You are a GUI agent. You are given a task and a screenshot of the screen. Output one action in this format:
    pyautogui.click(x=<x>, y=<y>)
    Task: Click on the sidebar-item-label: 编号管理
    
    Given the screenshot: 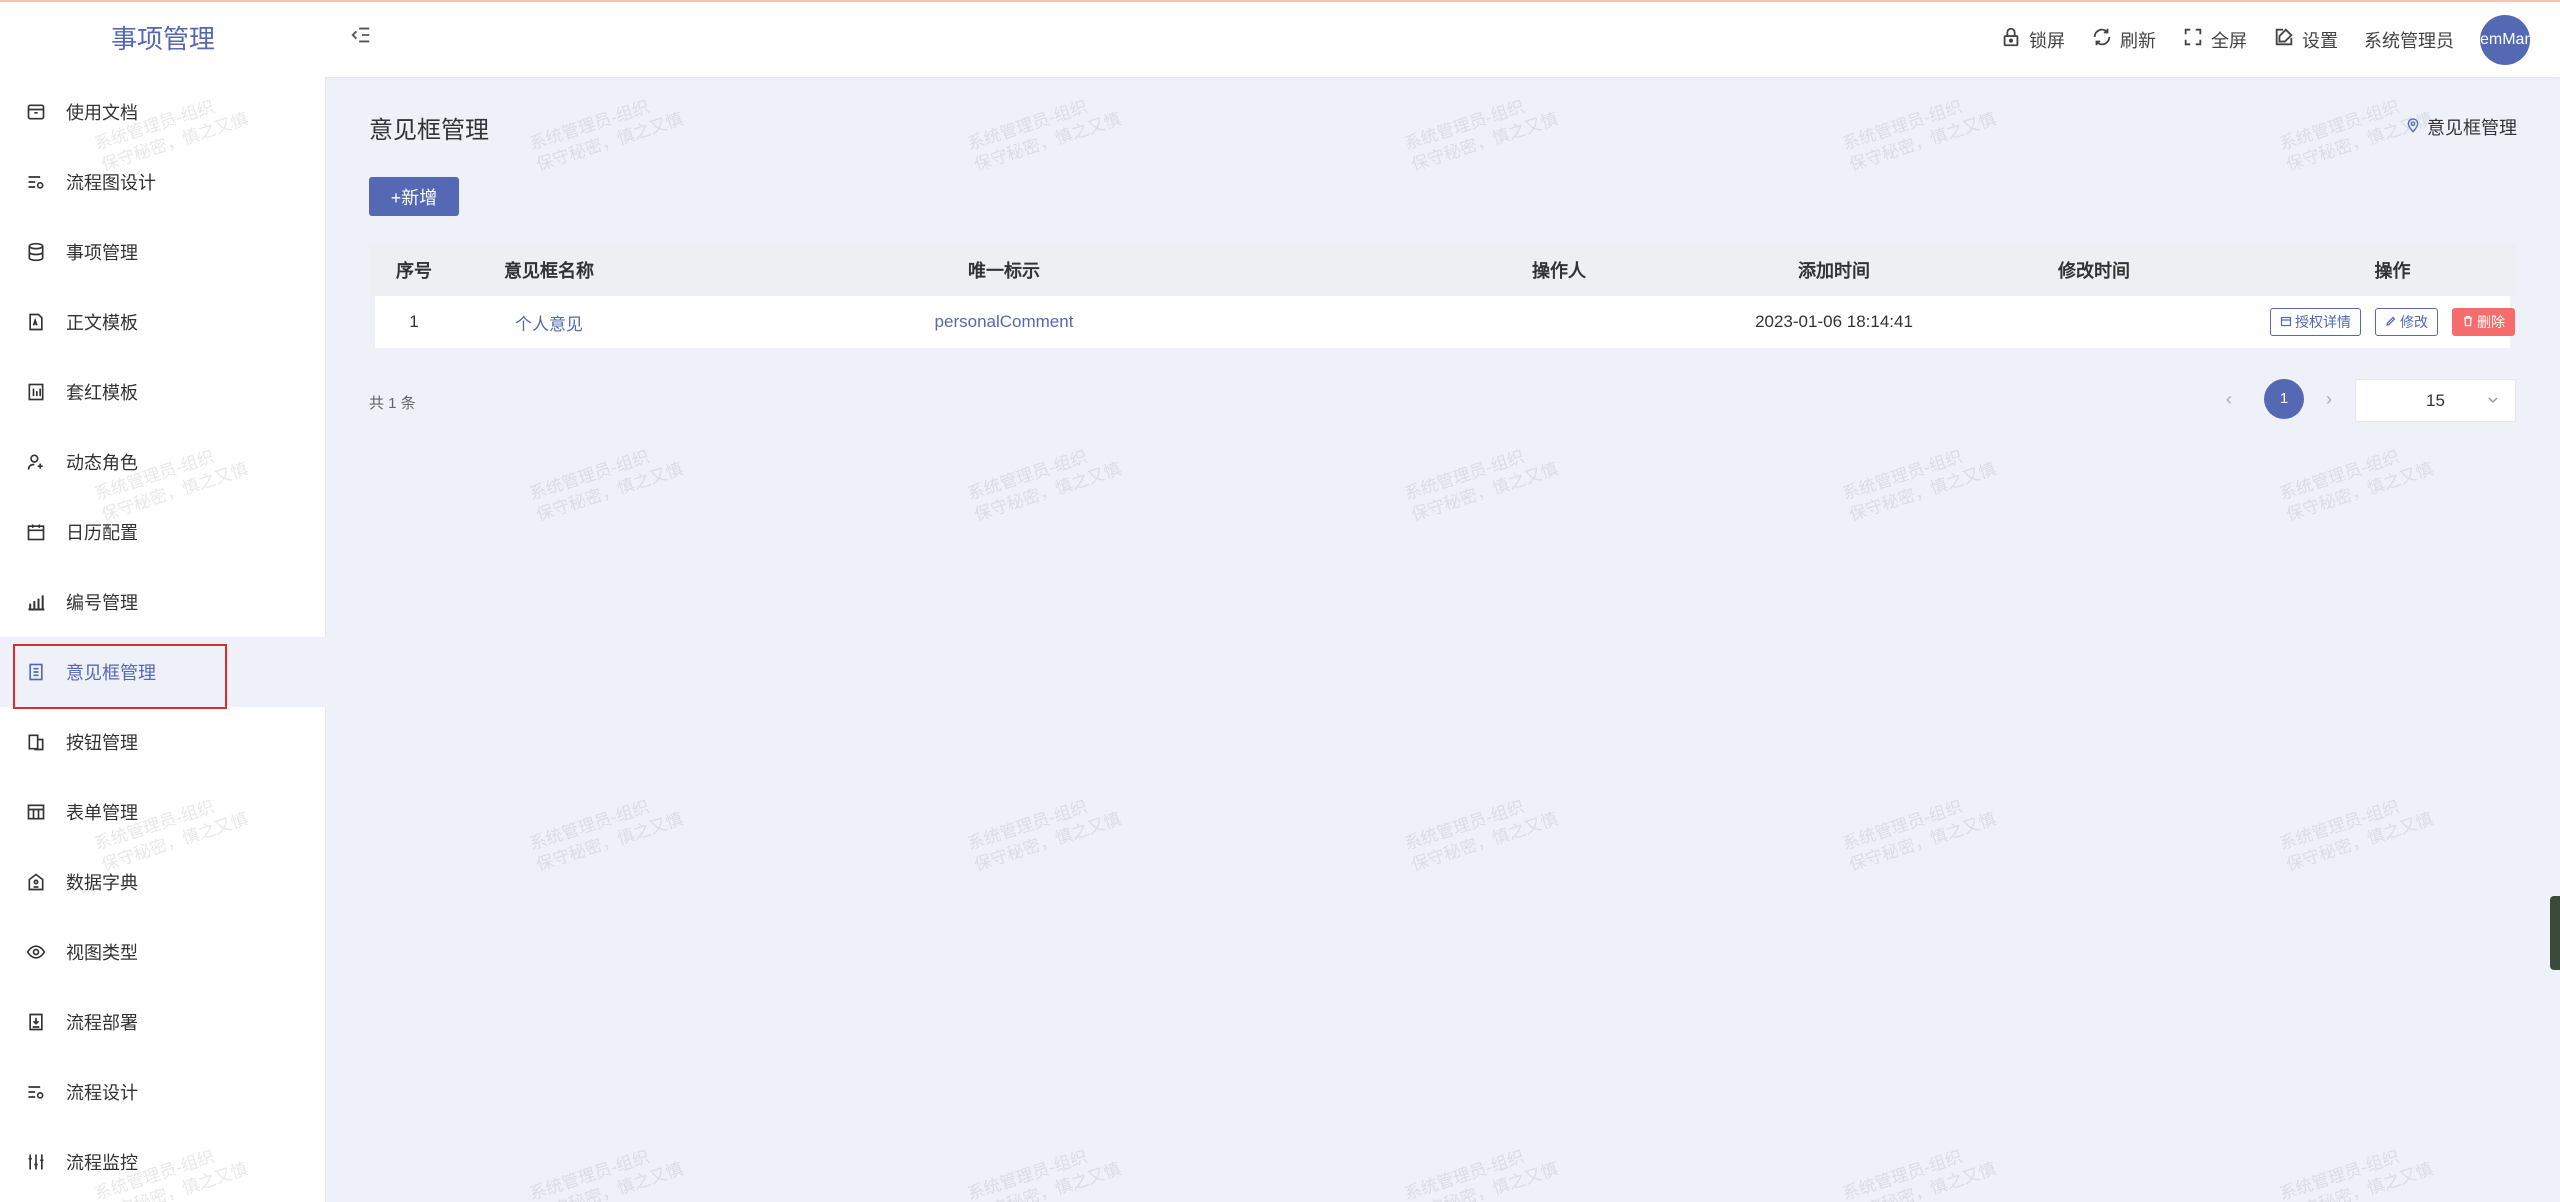 What is the action you would take?
    pyautogui.click(x=102, y=603)
    